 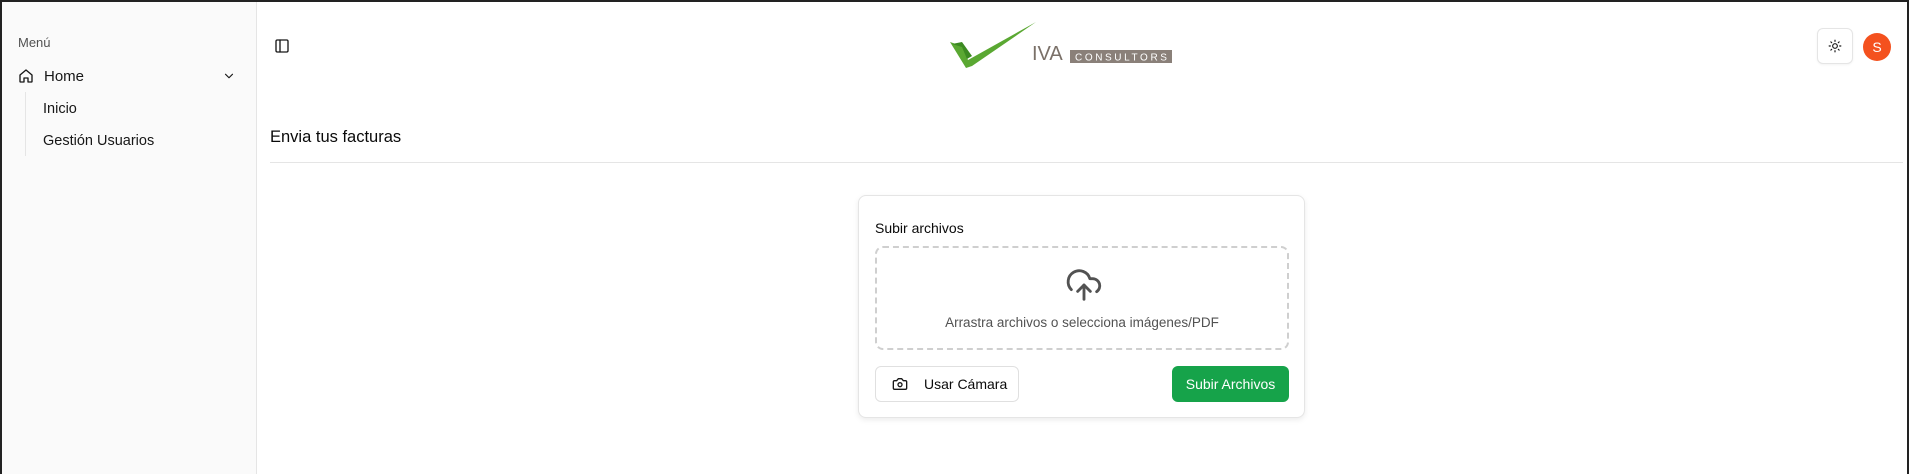 I want to click on use-camera-label: Usar Cámara, so click(x=966, y=384).